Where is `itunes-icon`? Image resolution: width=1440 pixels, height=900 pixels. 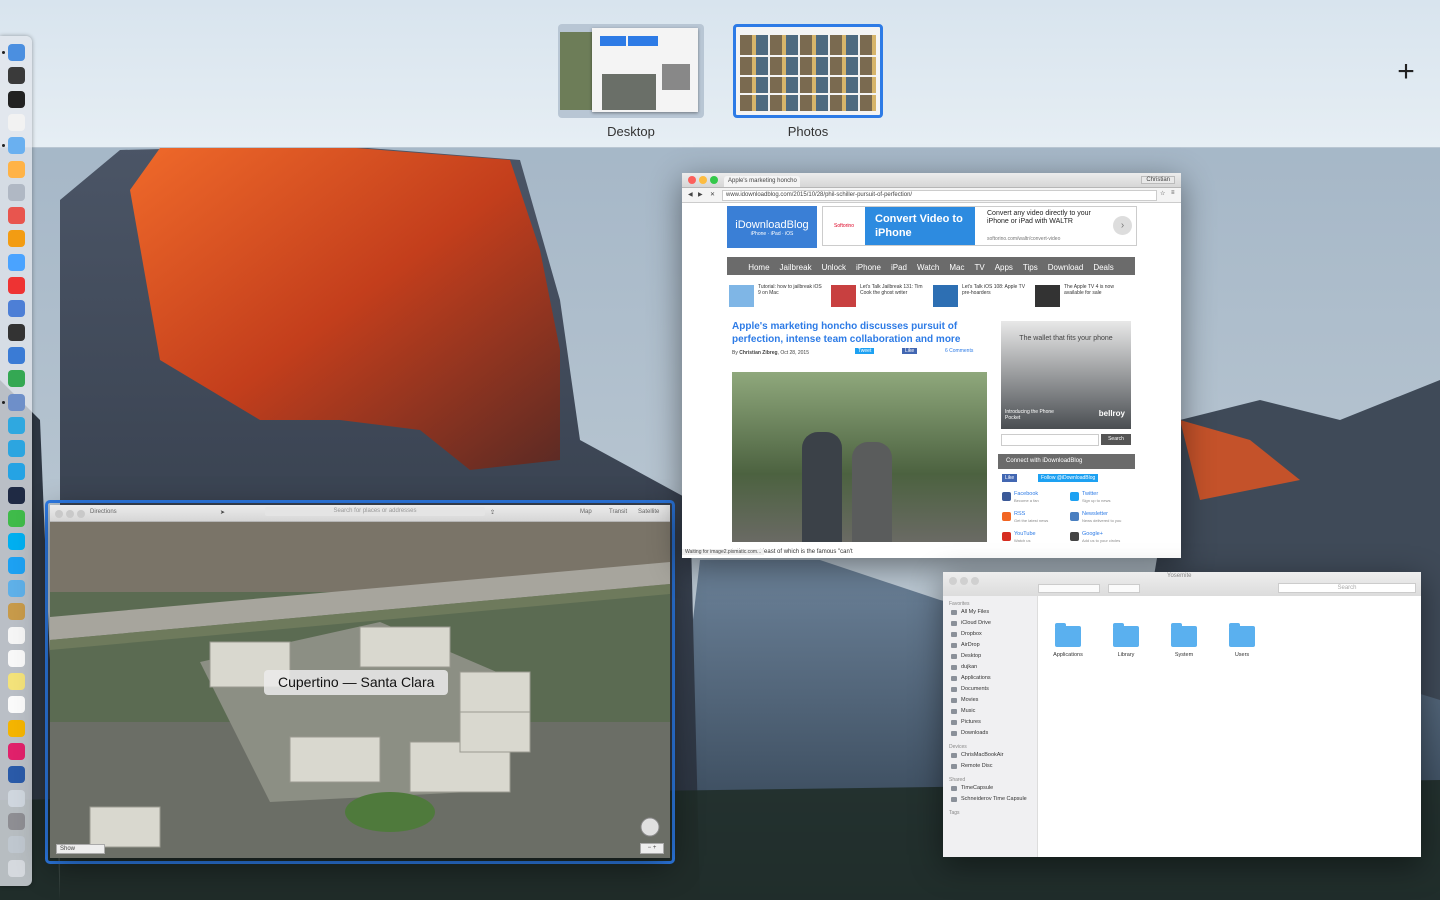 itunes-icon is located at coordinates (16, 216).